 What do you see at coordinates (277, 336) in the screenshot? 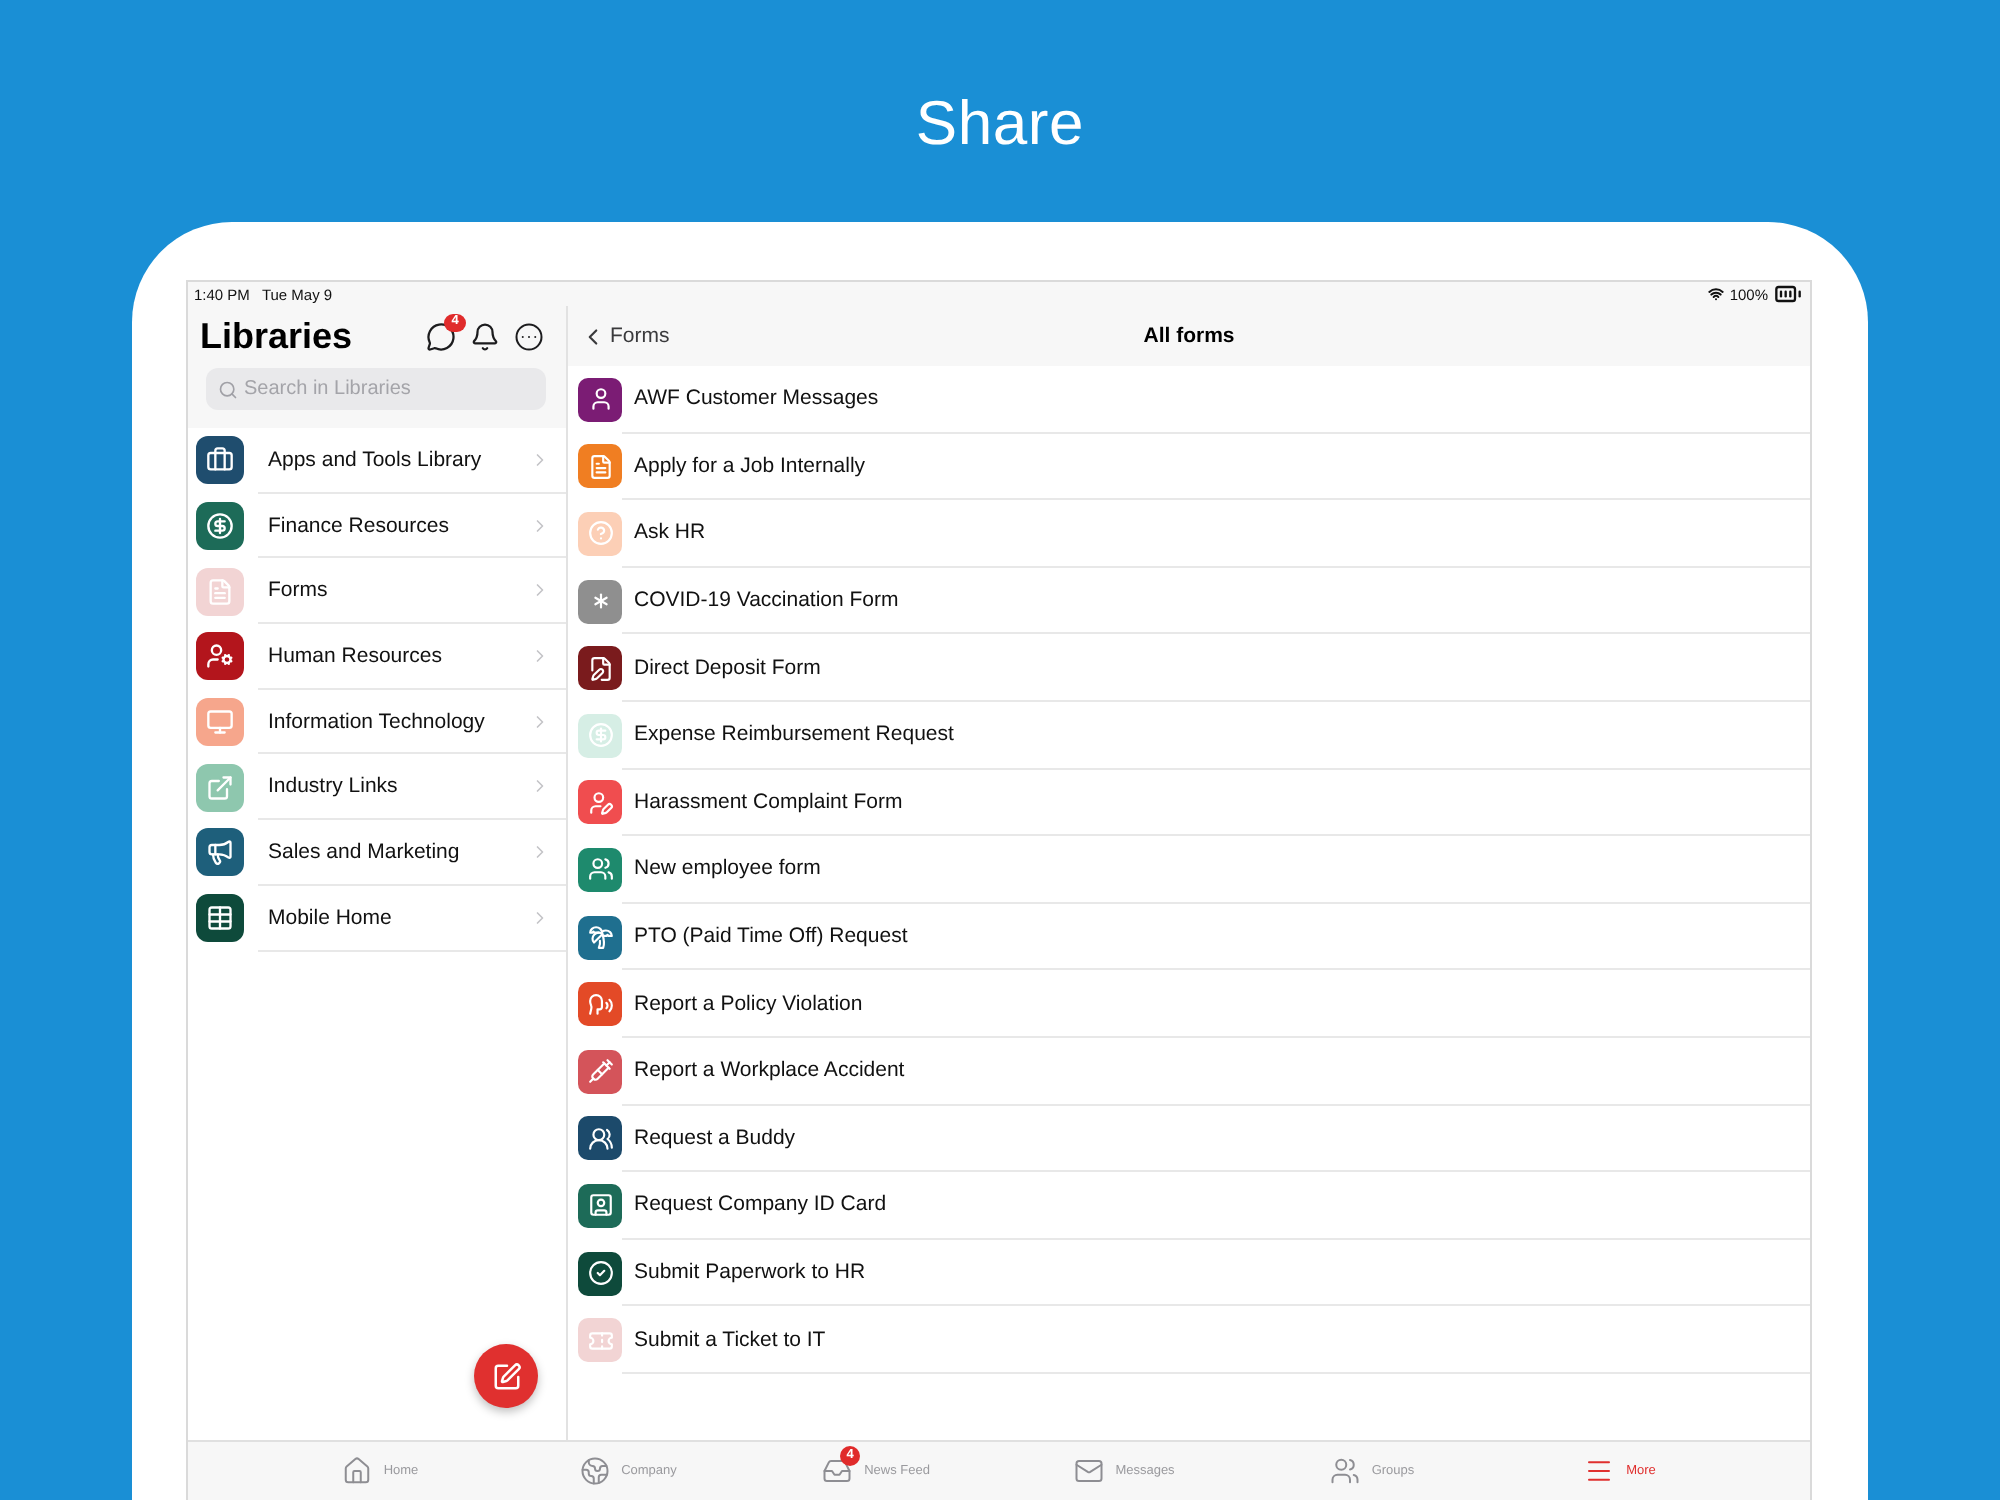
I see `sidebar-title: Libraries` at bounding box center [277, 336].